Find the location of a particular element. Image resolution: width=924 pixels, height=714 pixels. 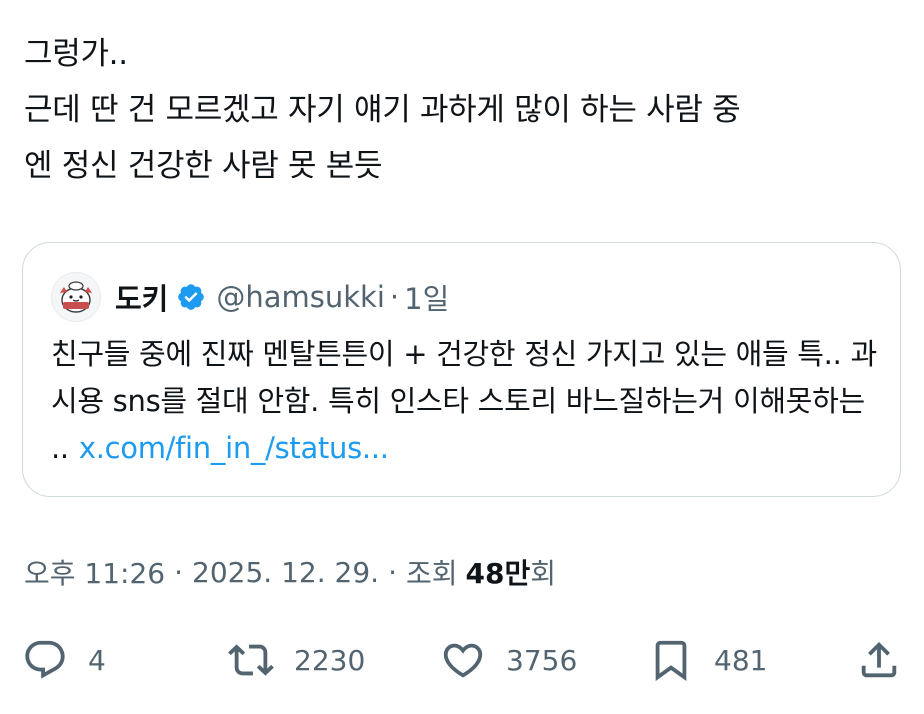

quoted-tweet-header: 도키 @hamsukki · 1일 is located at coordinates (250, 297).